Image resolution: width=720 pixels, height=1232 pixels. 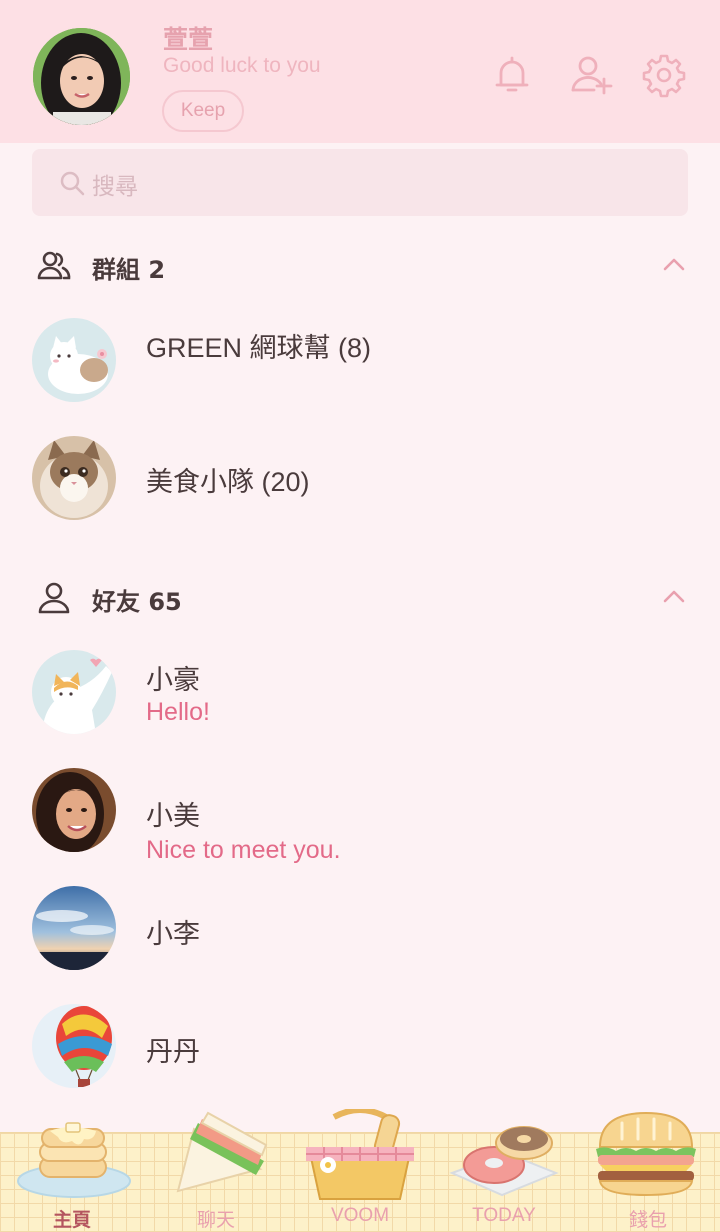 What do you see at coordinates (360, 700) in the screenshot?
I see `list-item-friend: 小豪 Hello!` at bounding box center [360, 700].